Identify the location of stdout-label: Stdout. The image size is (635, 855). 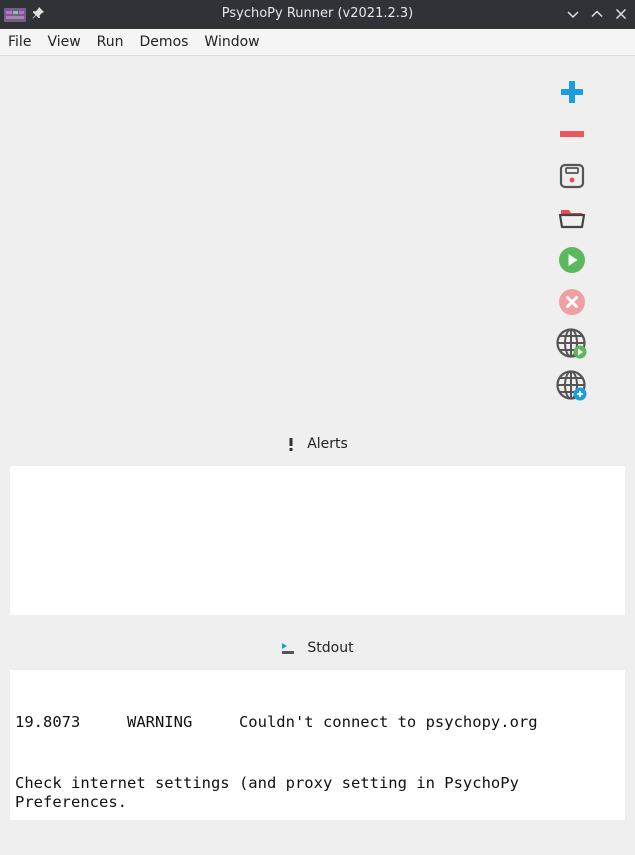
(330, 648).